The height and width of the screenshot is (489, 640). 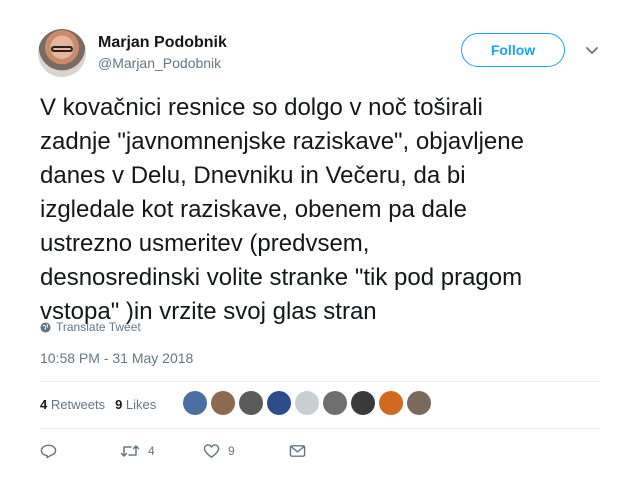 I want to click on divider-top, so click(x=320, y=381).